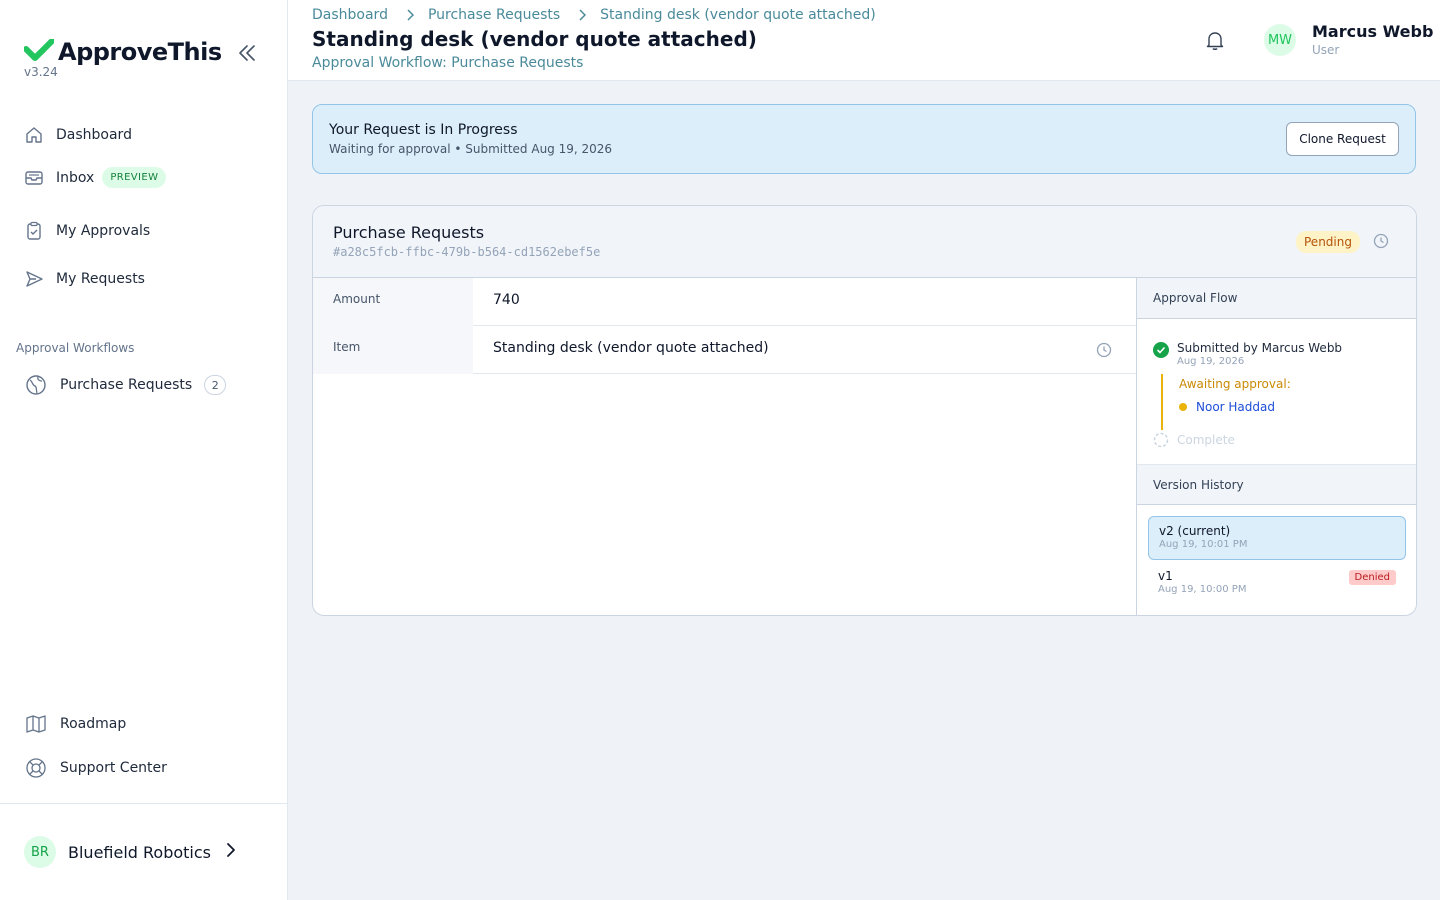 This screenshot has height=900, width=1440. What do you see at coordinates (34, 279) in the screenshot?
I see `send-icon` at bounding box center [34, 279].